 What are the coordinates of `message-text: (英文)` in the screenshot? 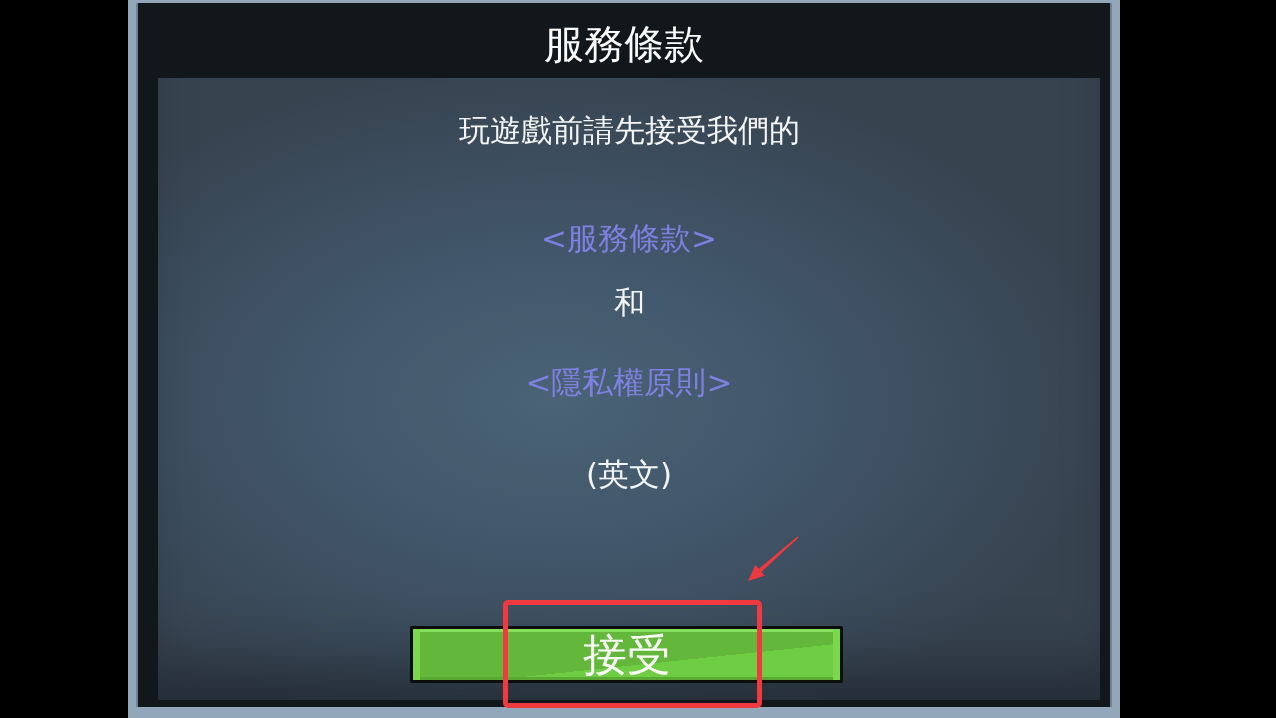 It's located at (629, 474).